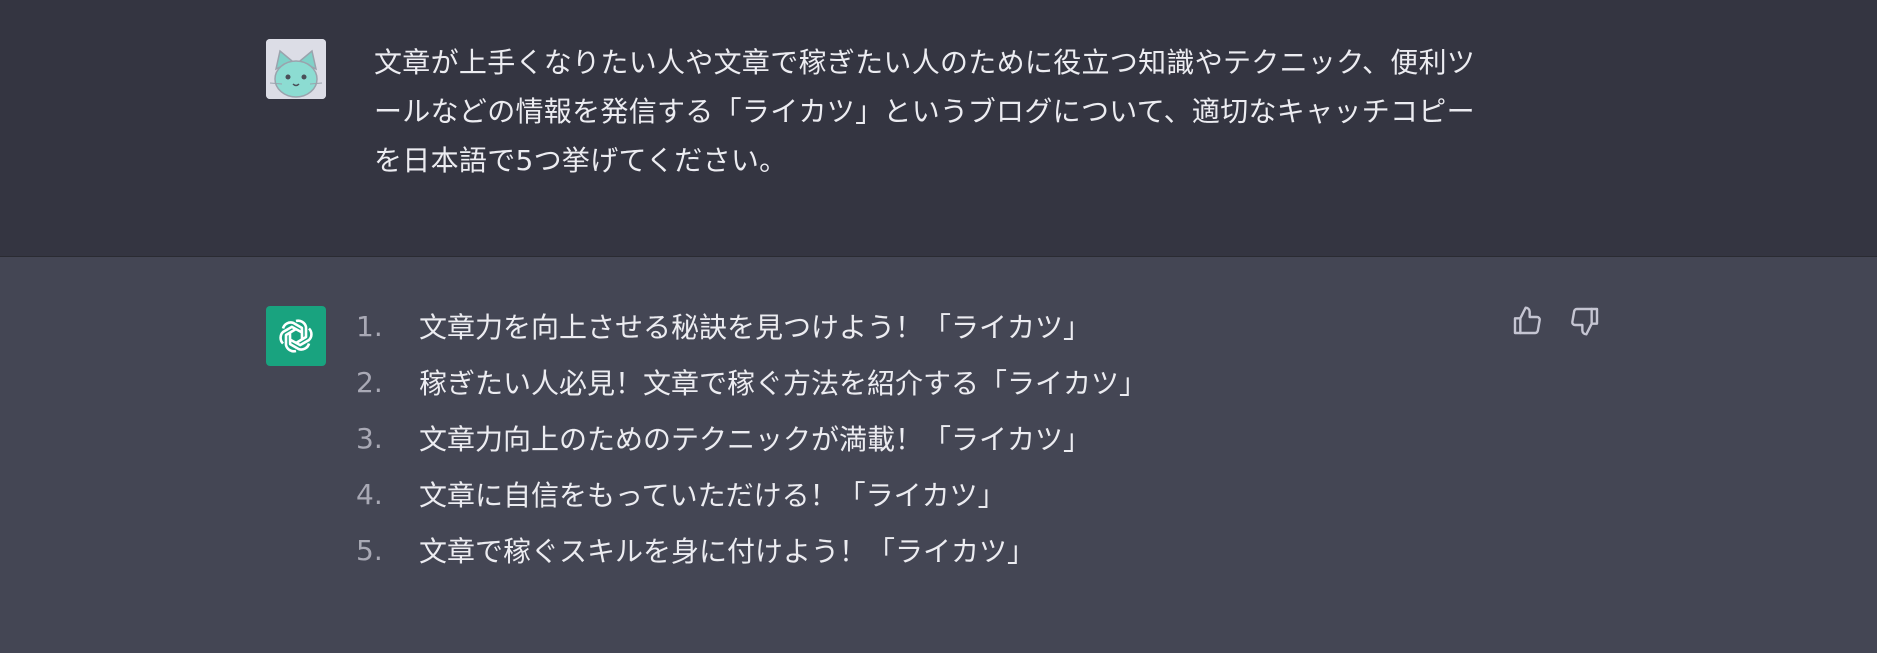  I want to click on list-item: 5. 文章で稼ぐスキルを身に付けよう！「ライカツ」, so click(751, 550).